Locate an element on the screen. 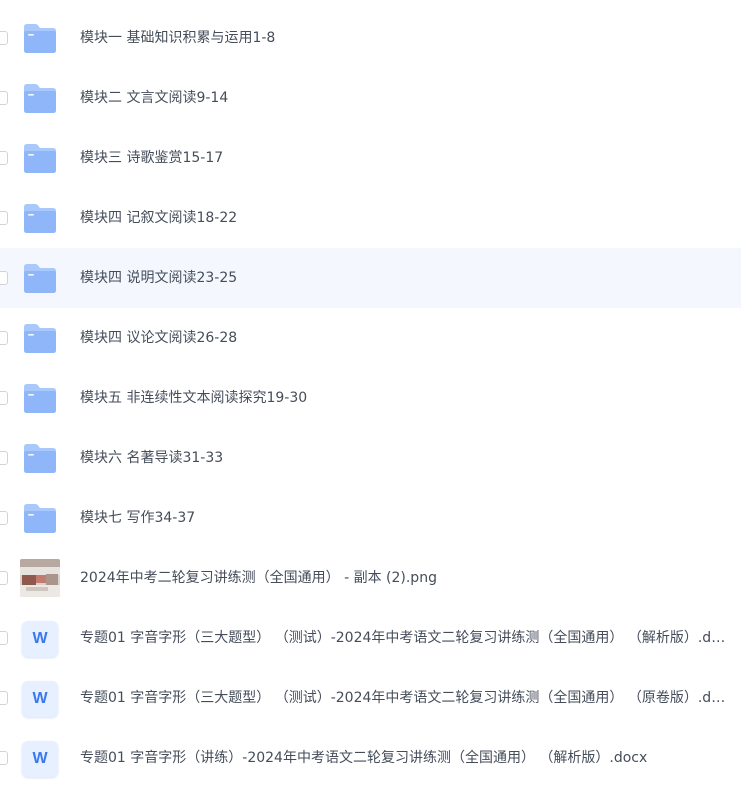 The height and width of the screenshot is (786, 741). folder-row: 模块一 基础知识积累与运用1-8 is located at coordinates (370, 38).